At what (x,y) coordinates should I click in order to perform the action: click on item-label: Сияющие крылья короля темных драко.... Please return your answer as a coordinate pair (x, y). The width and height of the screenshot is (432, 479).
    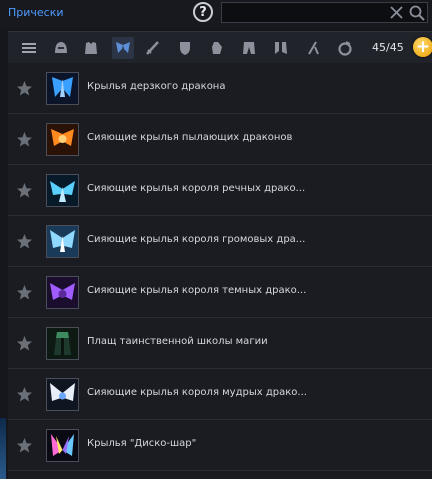
    Looking at the image, I should click on (197, 290).